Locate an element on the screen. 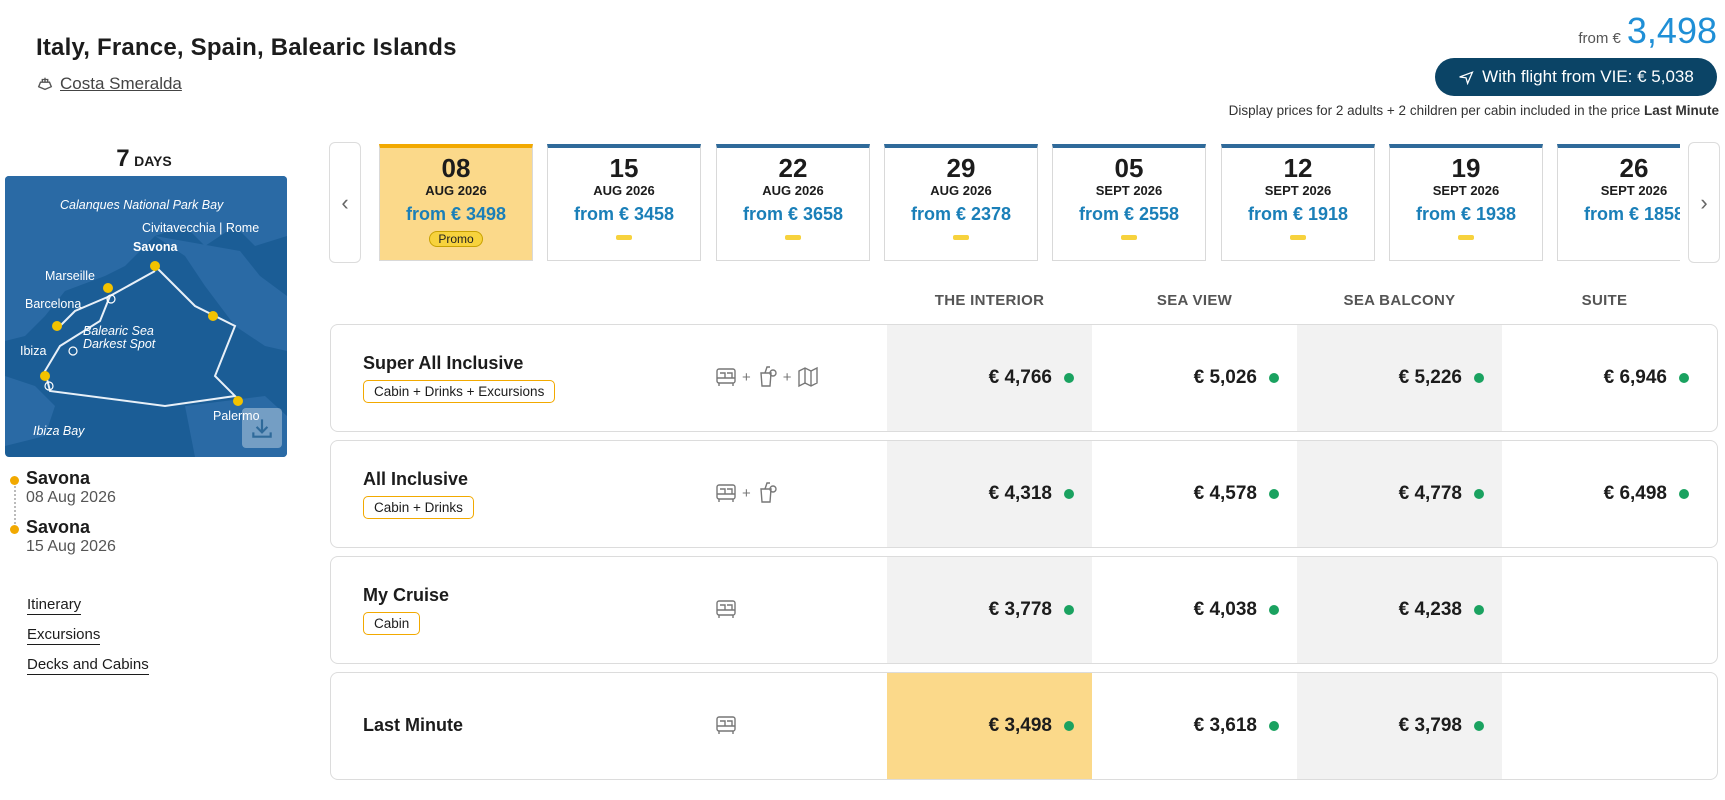  package-tag: Cabin + Drinks + Excursions is located at coordinates (459, 391).